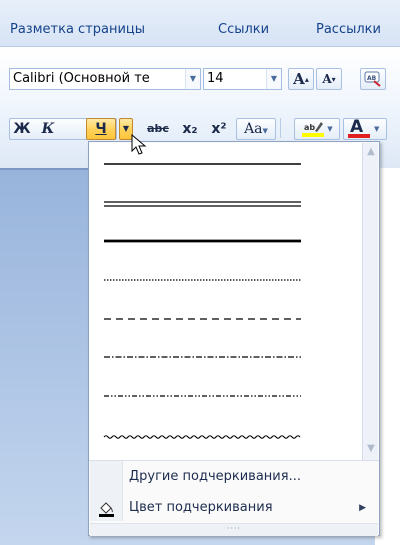 The image size is (400, 545). Describe the element at coordinates (309, 127) in the screenshot. I see `svg-text: ab` at that location.